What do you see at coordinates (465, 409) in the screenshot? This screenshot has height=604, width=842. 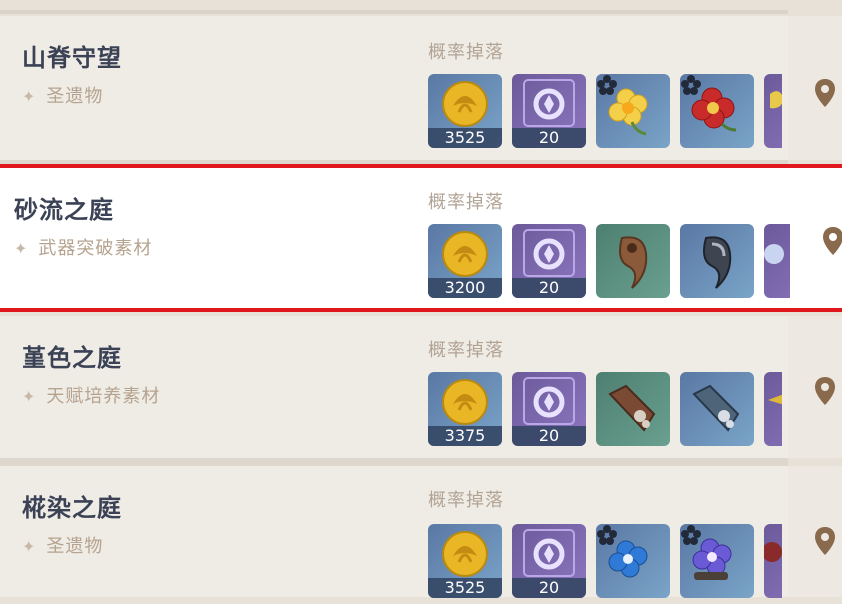 I see `mora-item: 3375` at bounding box center [465, 409].